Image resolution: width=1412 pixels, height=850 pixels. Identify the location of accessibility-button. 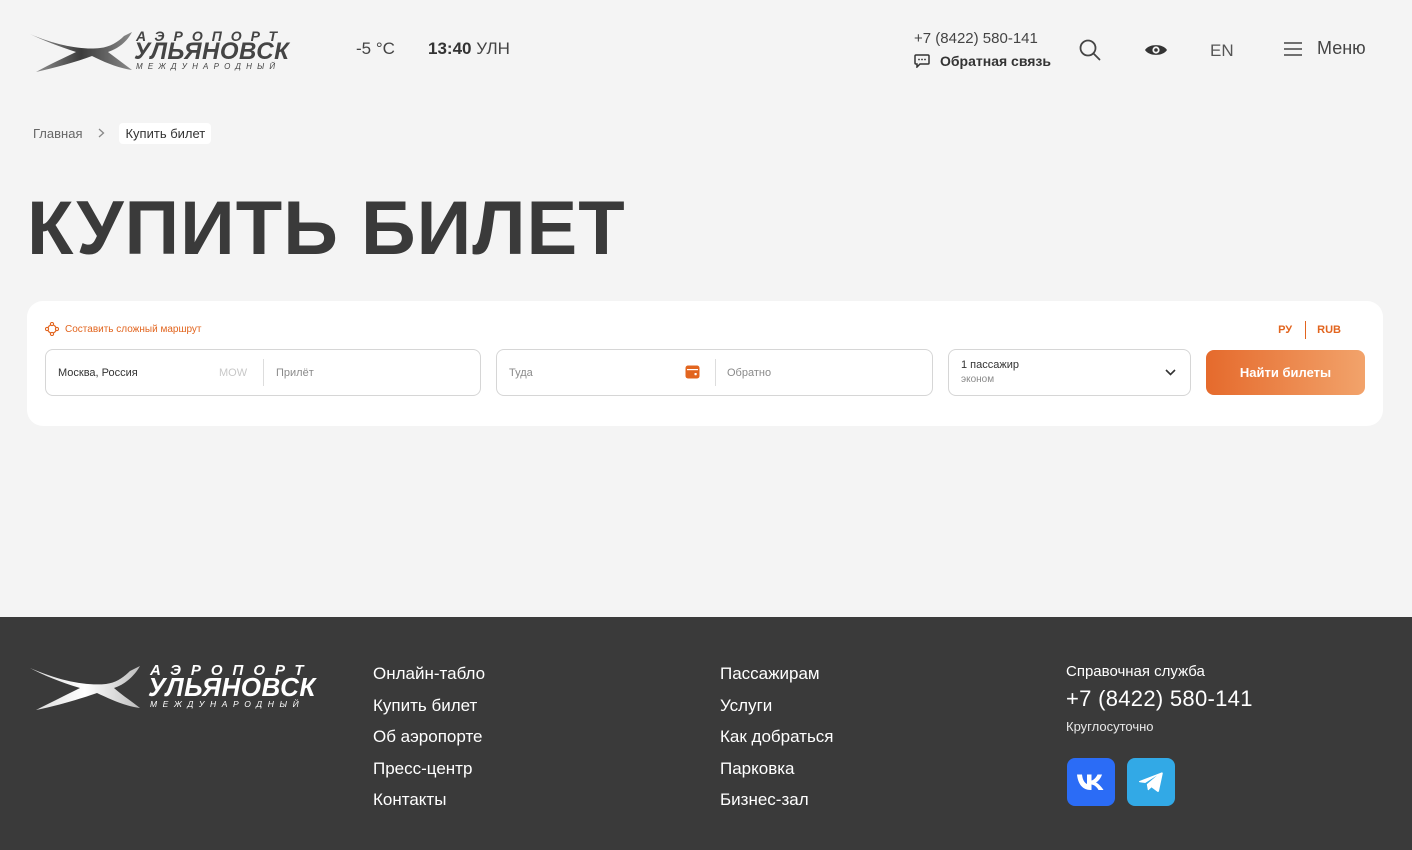
(1156, 50).